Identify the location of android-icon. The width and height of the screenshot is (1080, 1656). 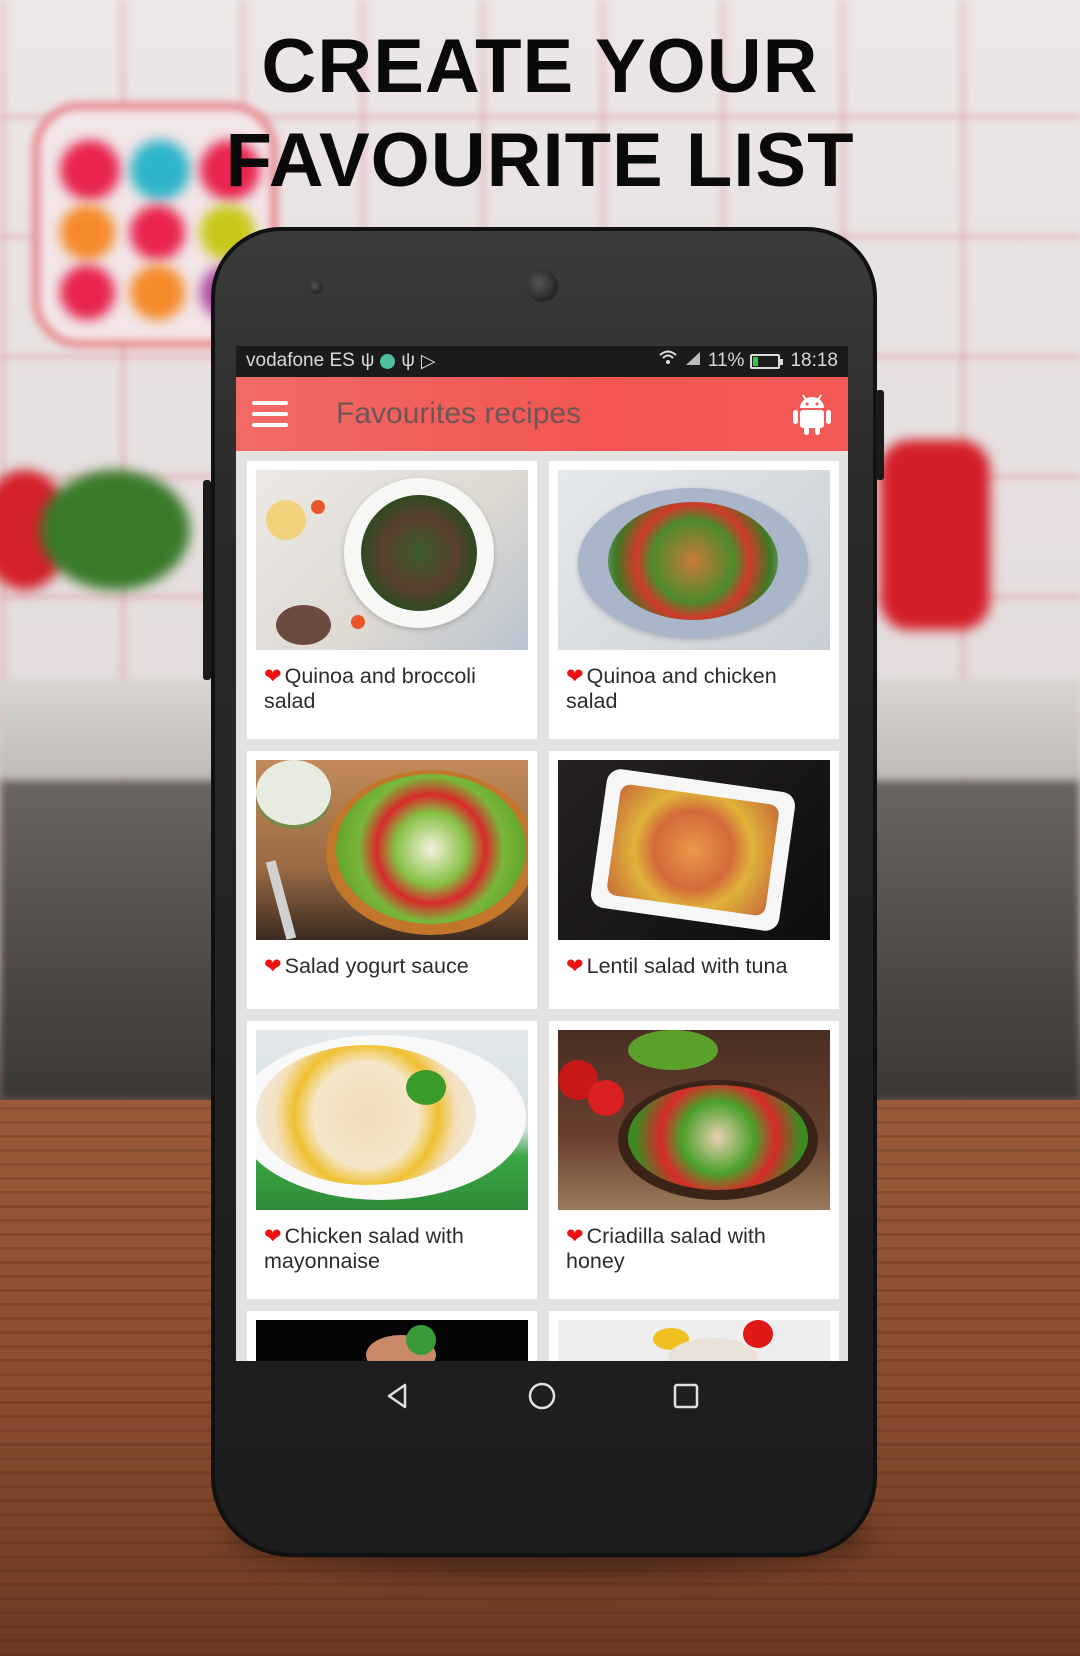
(812, 414).